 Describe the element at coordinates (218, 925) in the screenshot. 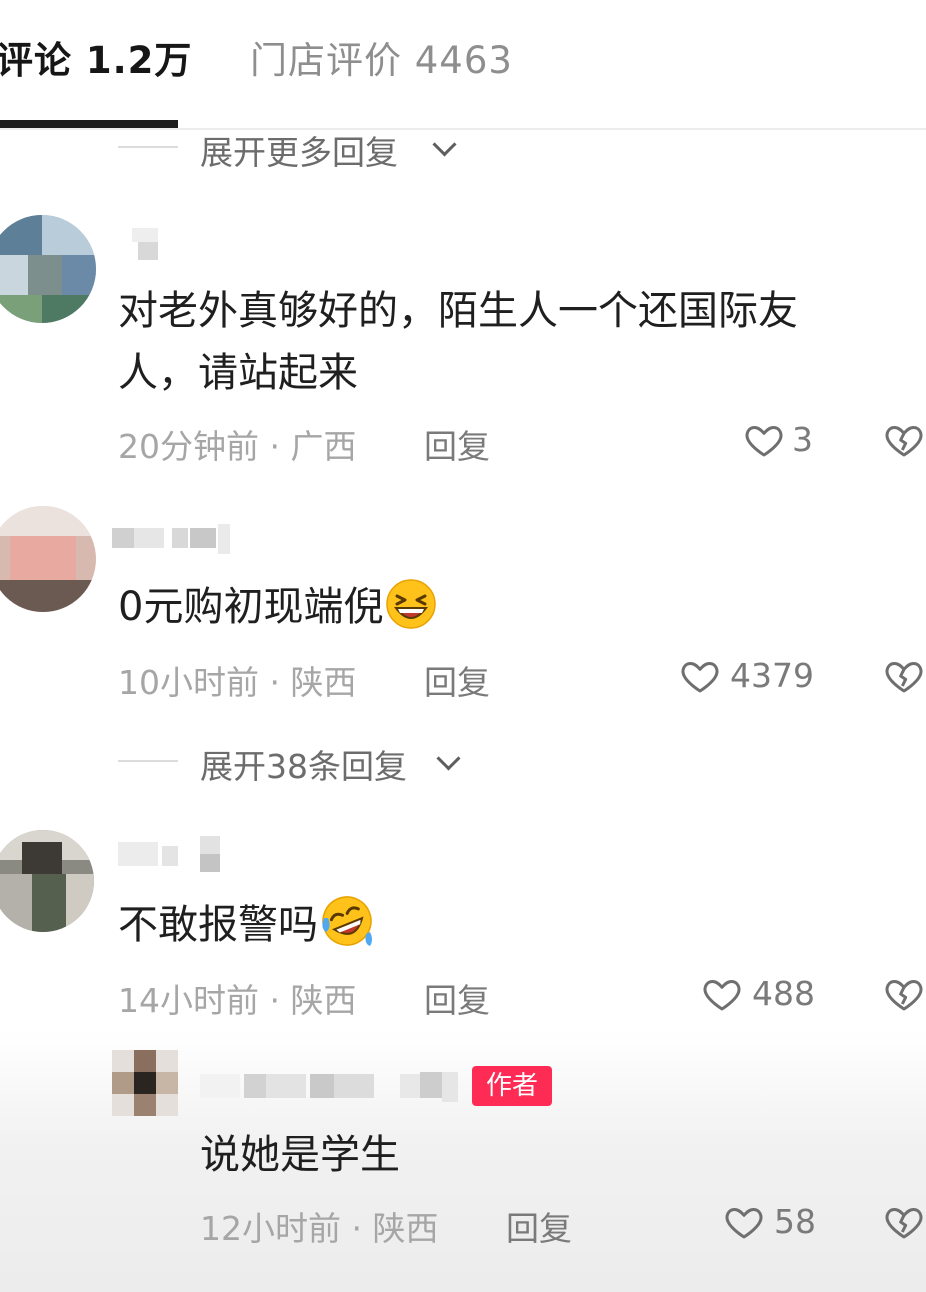

I see `comment-text-content: 不敢报警吗` at that location.